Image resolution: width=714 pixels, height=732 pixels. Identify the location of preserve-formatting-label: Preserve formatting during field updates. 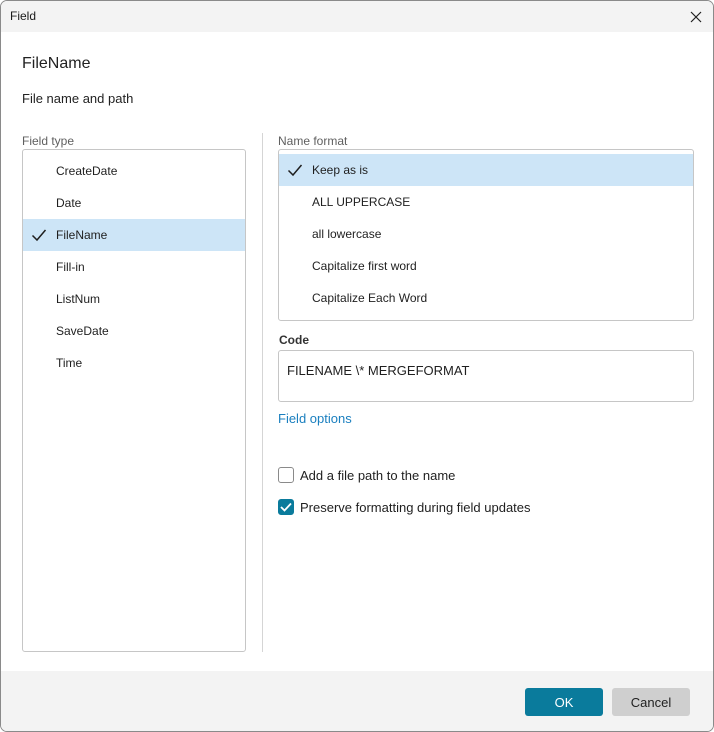
(415, 507).